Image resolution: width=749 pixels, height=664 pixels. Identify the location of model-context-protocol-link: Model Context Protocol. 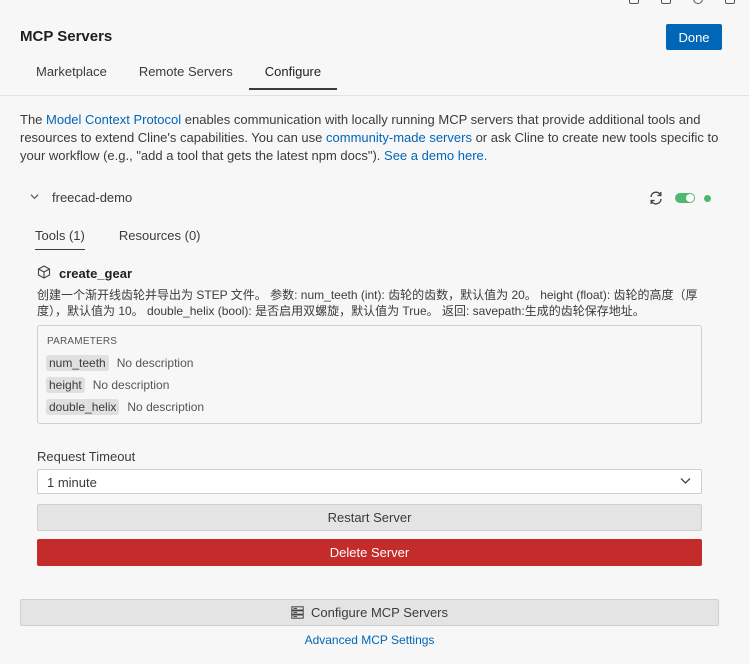
(113, 119).